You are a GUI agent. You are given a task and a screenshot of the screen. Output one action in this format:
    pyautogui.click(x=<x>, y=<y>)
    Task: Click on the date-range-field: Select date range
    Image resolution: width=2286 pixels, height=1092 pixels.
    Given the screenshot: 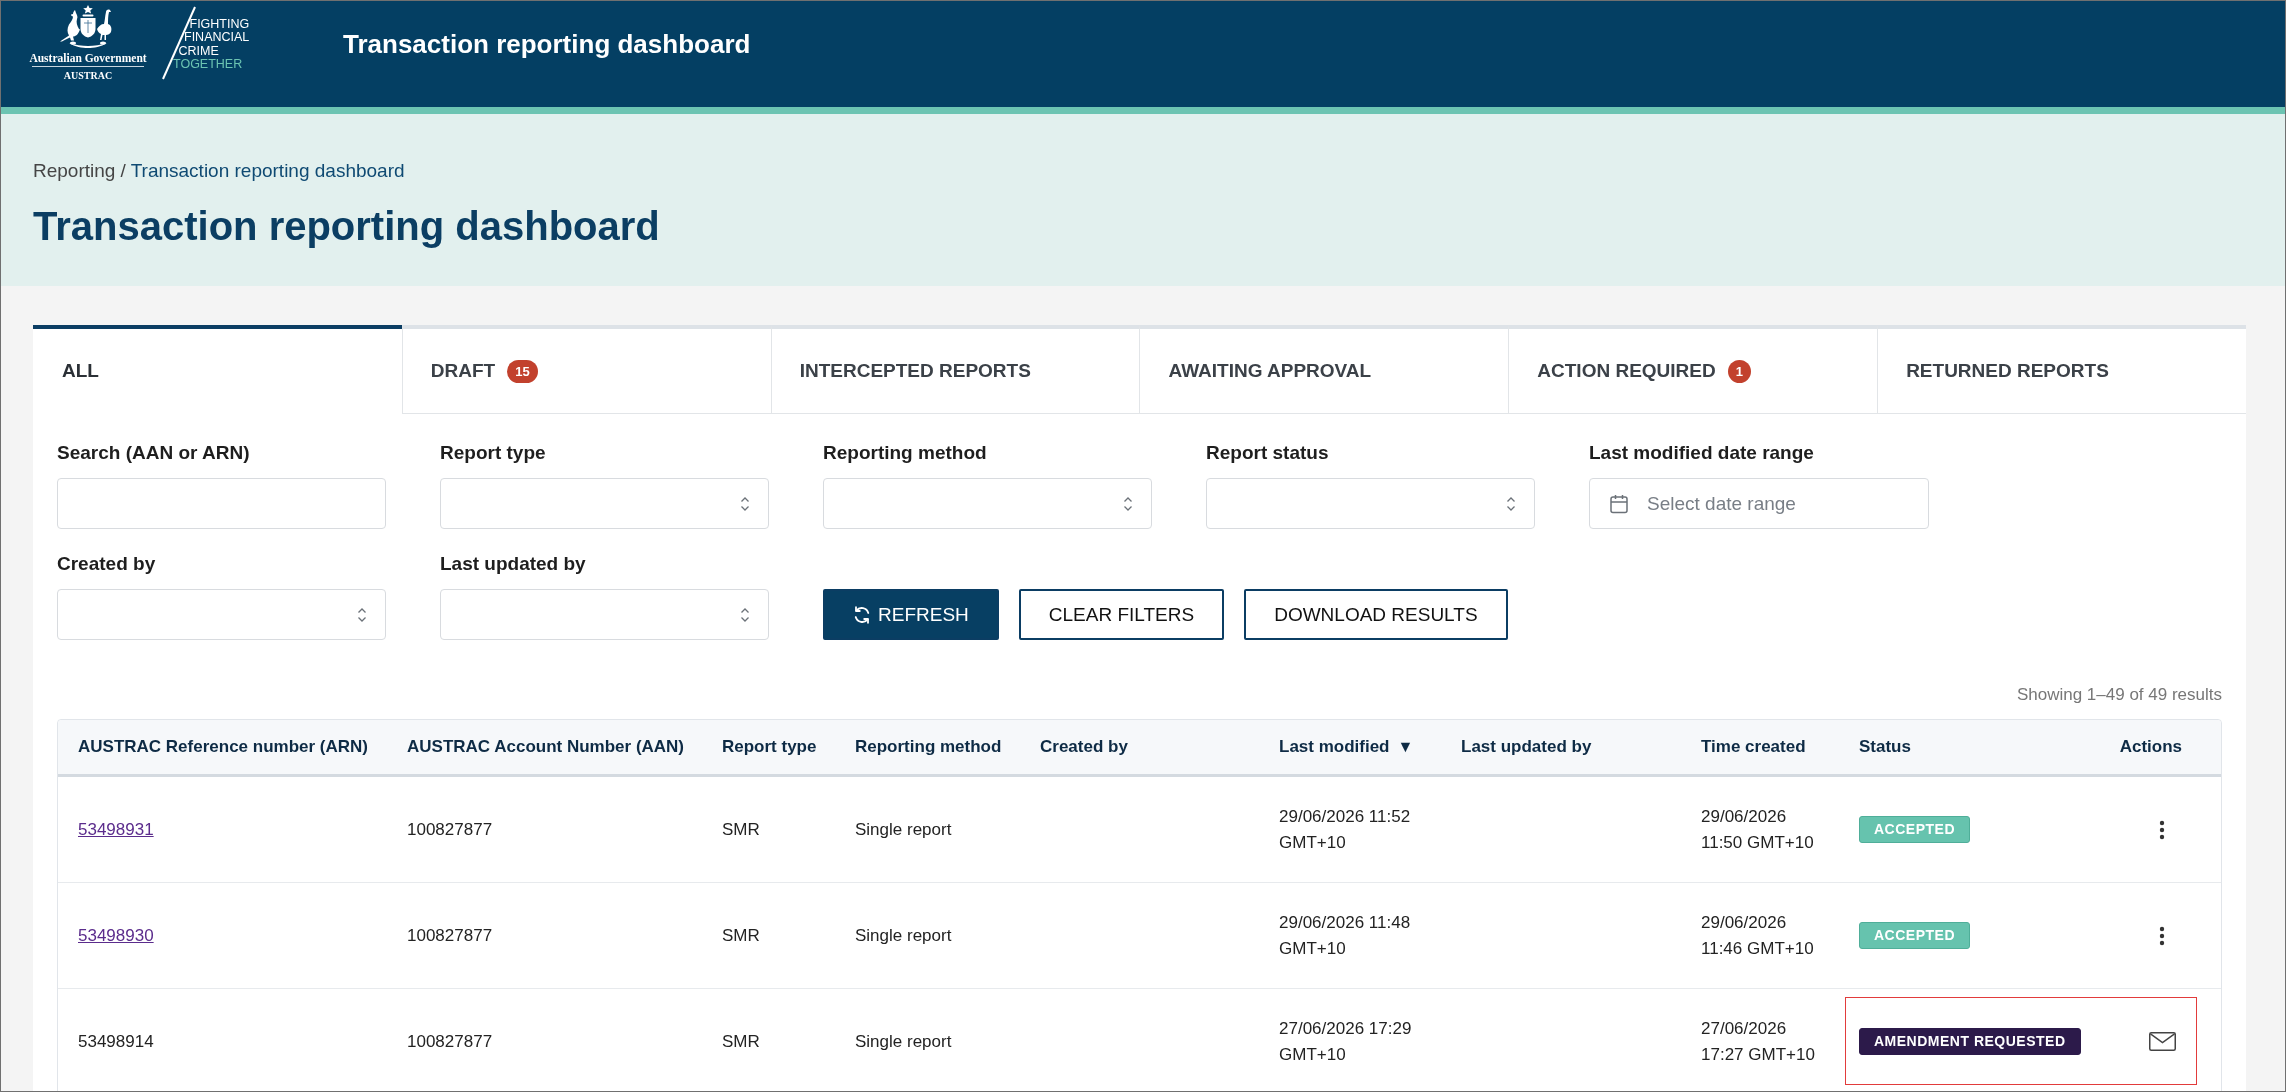 What is the action you would take?
    pyautogui.click(x=1759, y=503)
    